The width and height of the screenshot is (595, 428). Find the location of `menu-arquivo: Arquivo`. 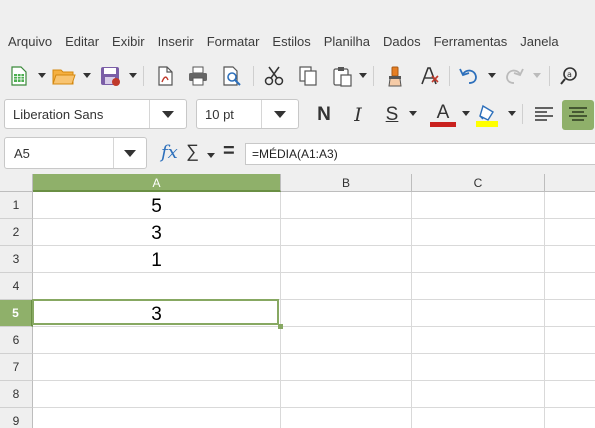

menu-arquivo: Arquivo is located at coordinates (29, 42).